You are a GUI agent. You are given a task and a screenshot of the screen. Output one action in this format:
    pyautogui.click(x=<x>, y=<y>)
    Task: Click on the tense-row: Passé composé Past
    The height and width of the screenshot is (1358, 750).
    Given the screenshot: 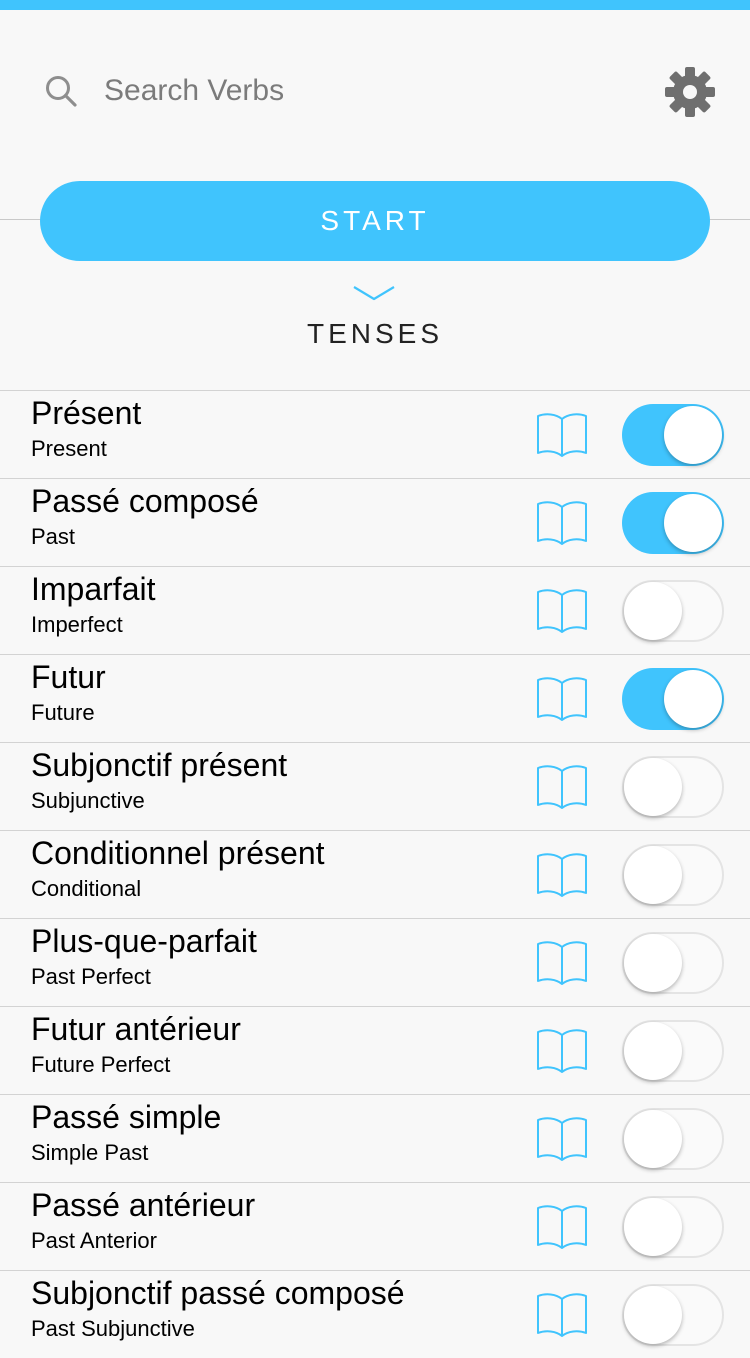 What is the action you would take?
    pyautogui.click(x=375, y=522)
    